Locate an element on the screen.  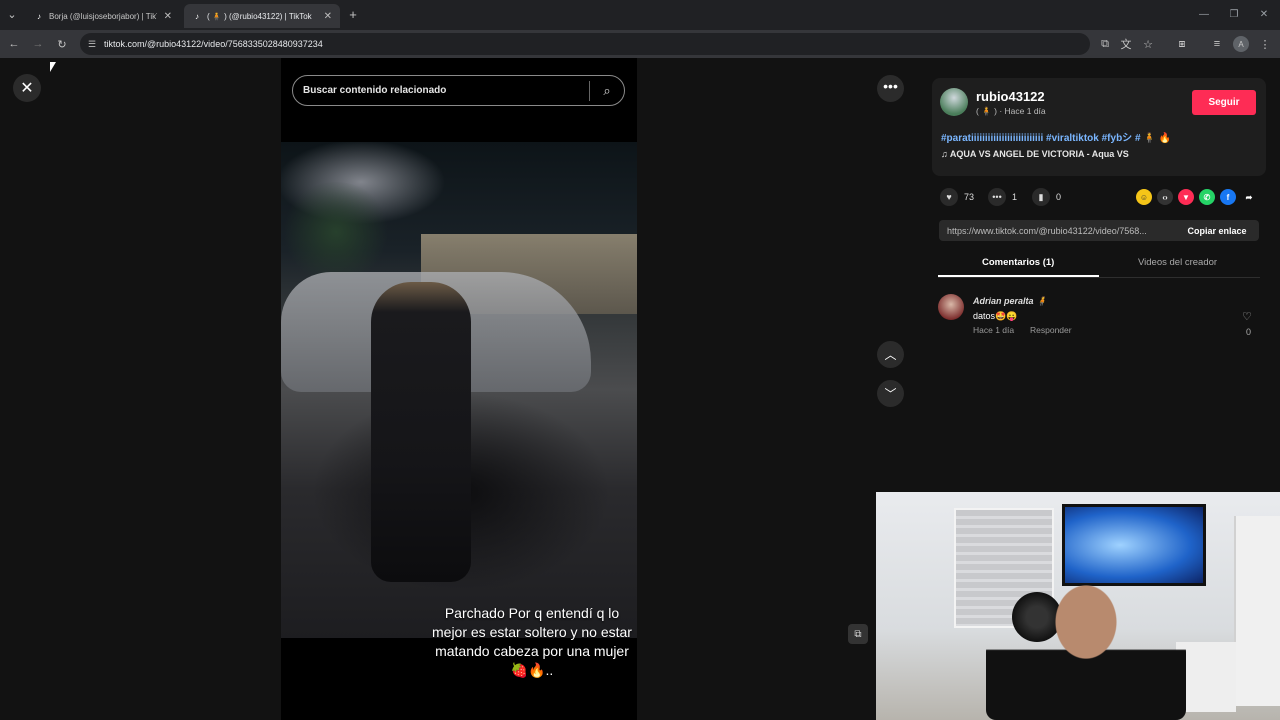
music-note-icon: ♫ is located at coordinates (945, 154).